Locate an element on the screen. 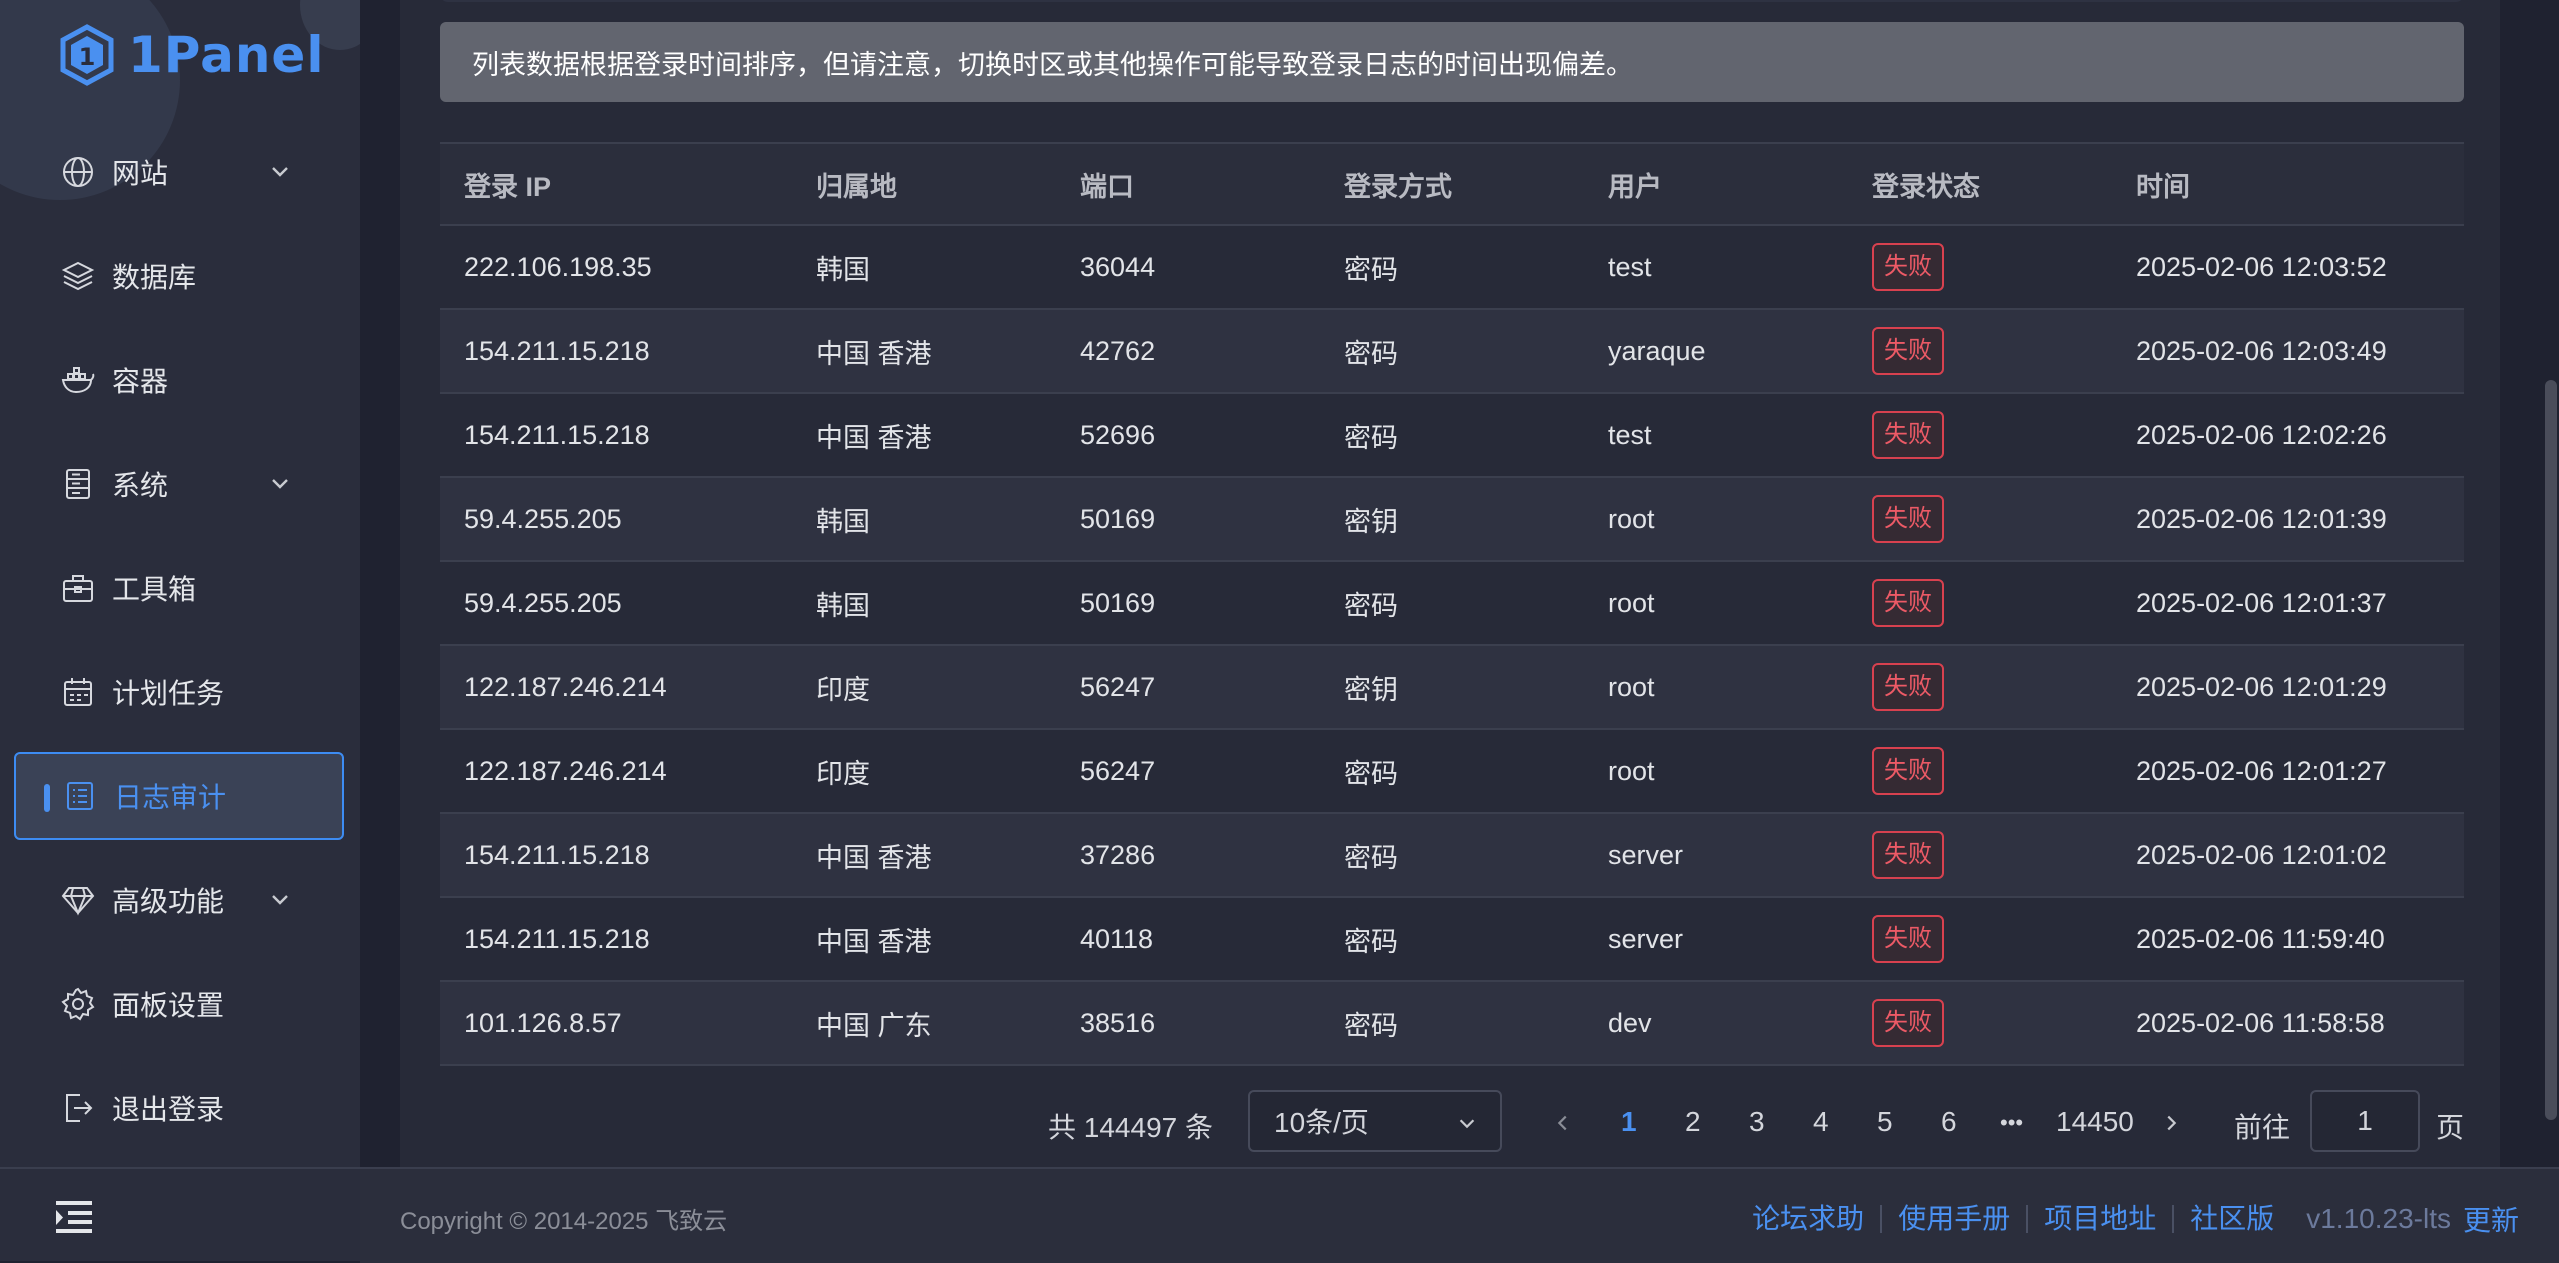 The image size is (2559, 1263). manual-link: 使用手册 is located at coordinates (1955, 1219).